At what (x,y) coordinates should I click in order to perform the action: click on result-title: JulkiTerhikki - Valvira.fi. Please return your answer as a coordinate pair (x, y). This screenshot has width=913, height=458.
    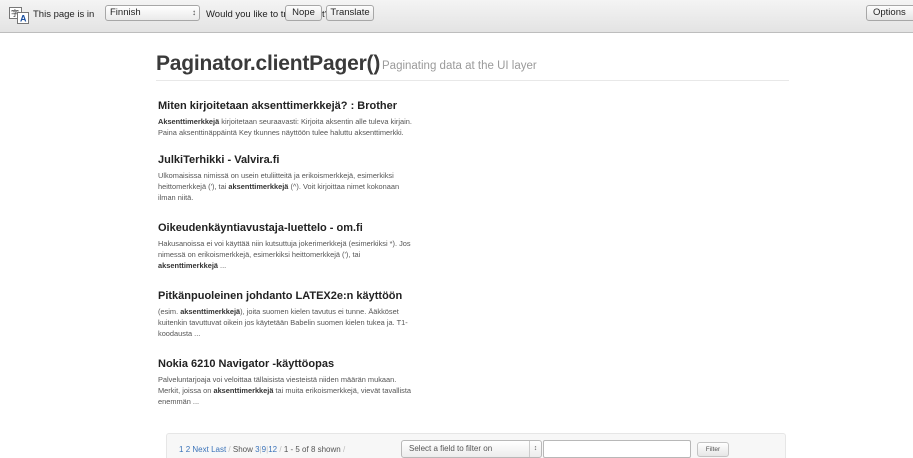
    Looking at the image, I should click on (315, 160).